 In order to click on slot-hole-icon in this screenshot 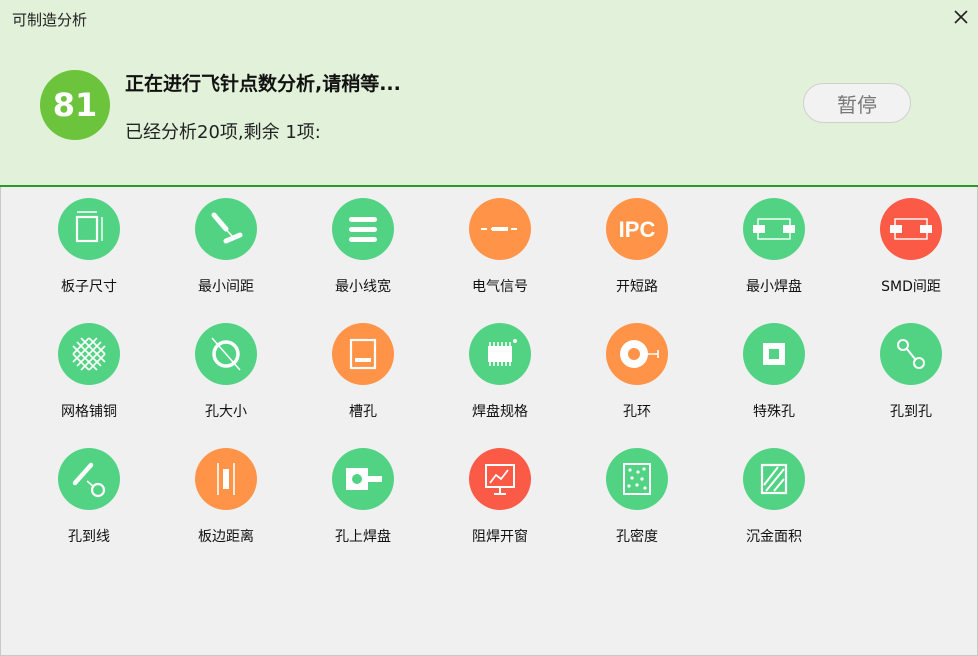, I will do `click(363, 354)`.